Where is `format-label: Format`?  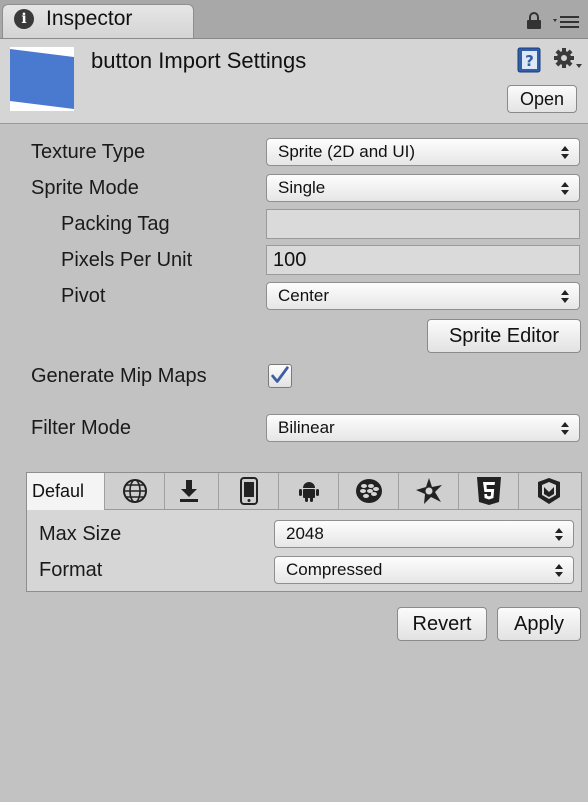 format-label: Format is located at coordinates (71, 570).